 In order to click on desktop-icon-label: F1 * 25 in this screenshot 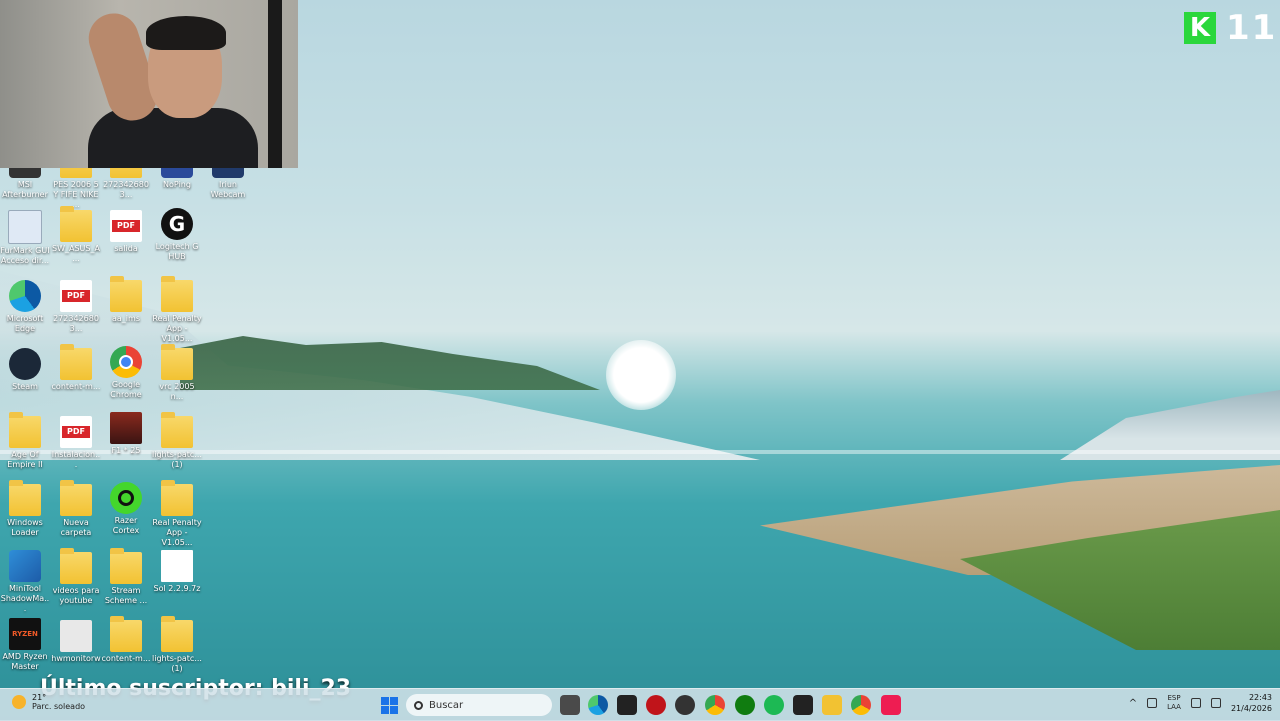, I will do `click(126, 450)`.